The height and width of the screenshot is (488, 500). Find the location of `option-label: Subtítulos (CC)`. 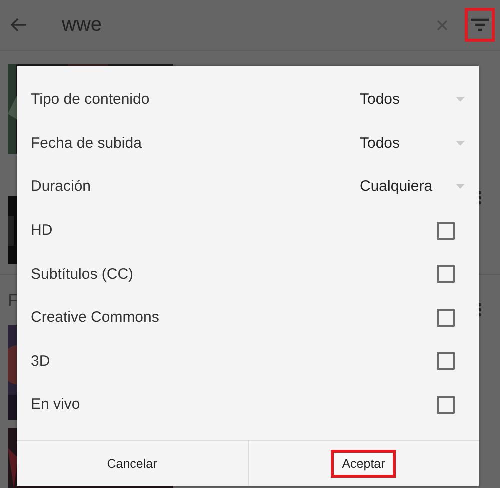

option-label: Subtítulos (CC) is located at coordinates (83, 274).